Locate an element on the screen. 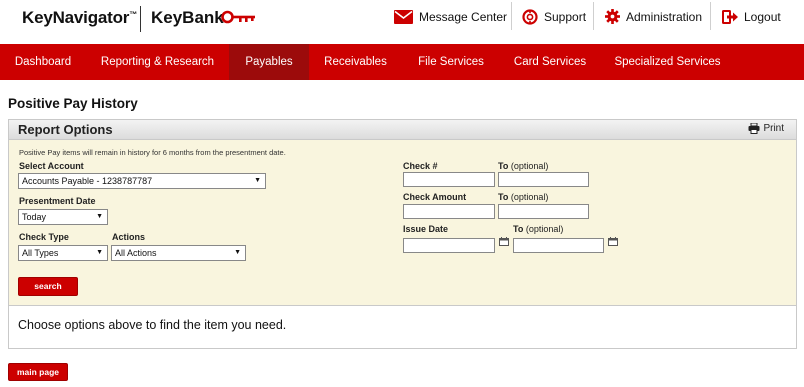  check-number-from-input is located at coordinates (449, 179).